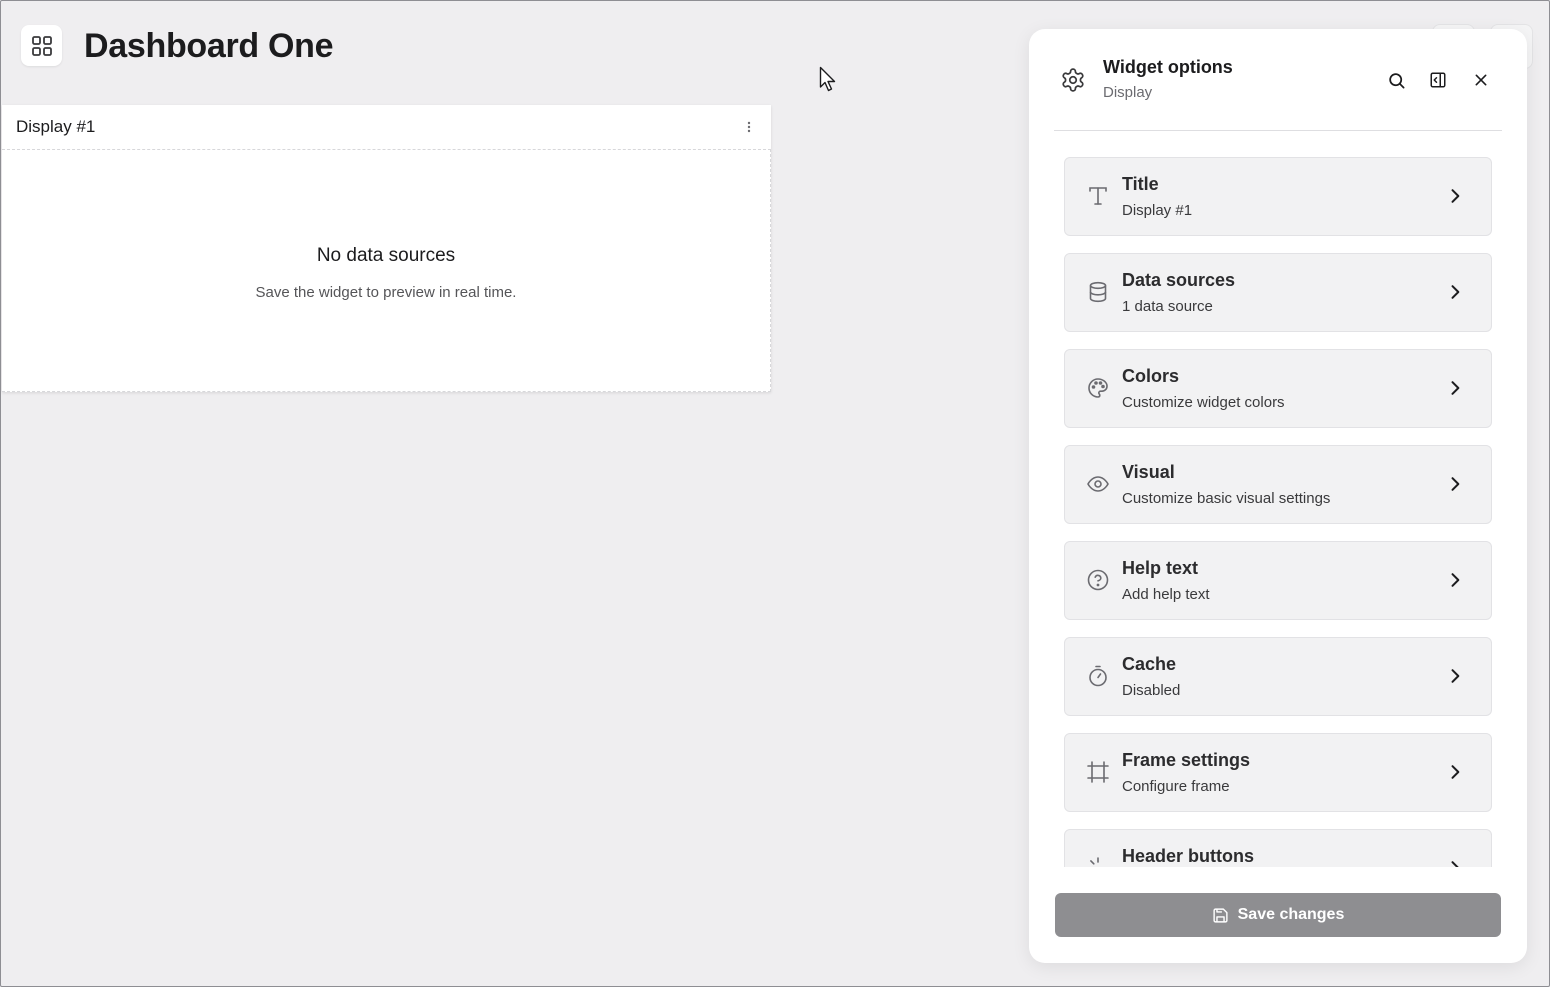 The height and width of the screenshot is (987, 1550). Describe the element at coordinates (1073, 80) in the screenshot. I see `gear-icon` at that location.